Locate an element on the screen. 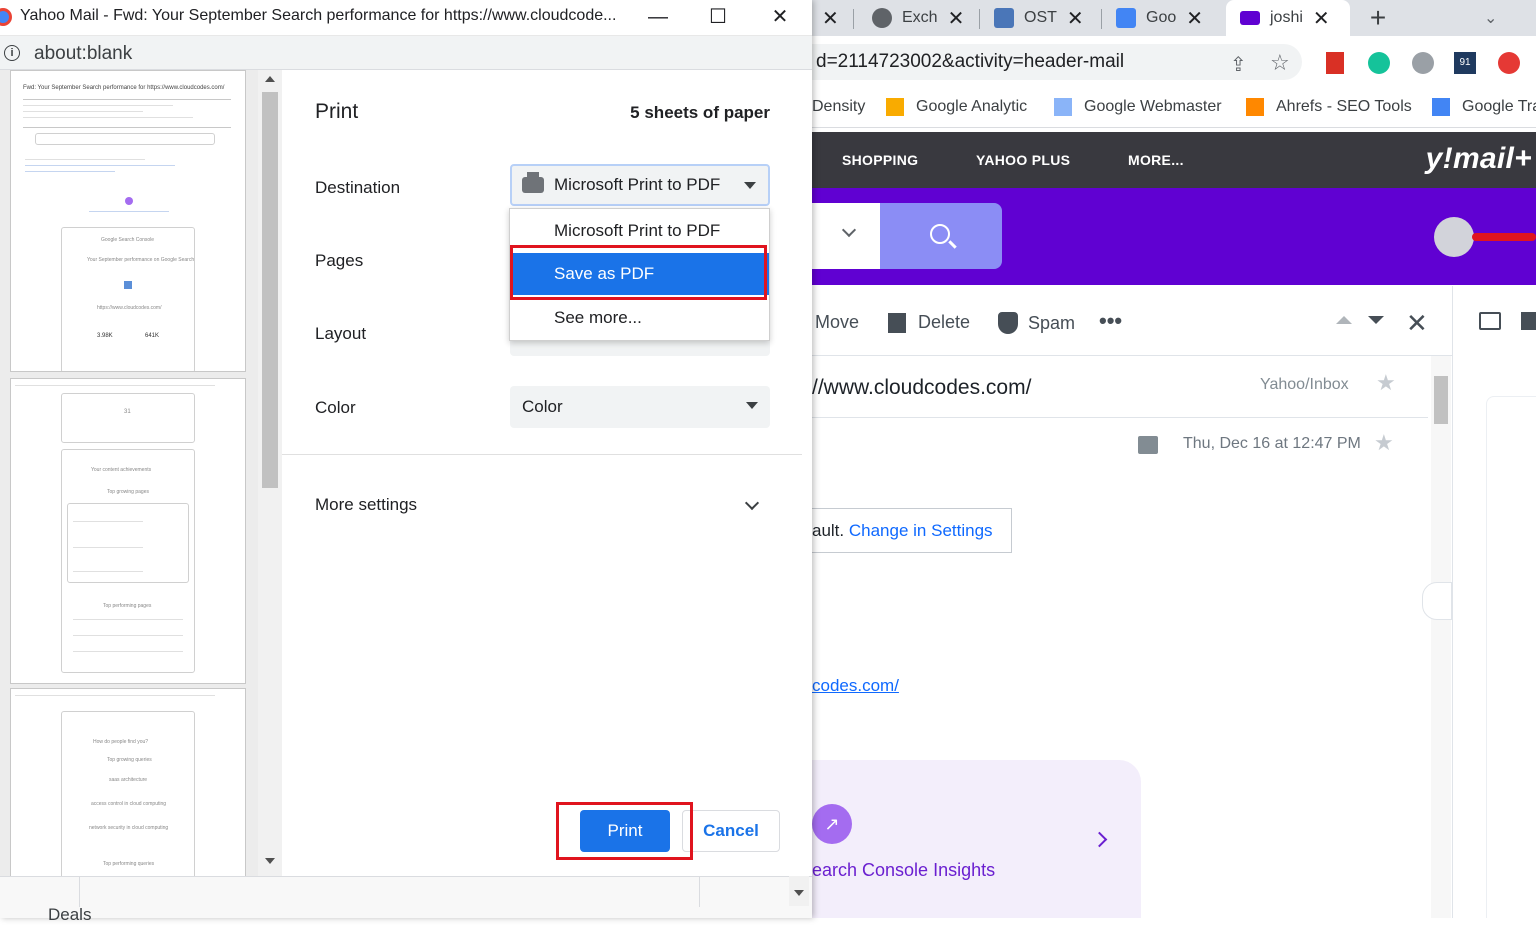 This screenshot has width=1536, height=925. change-settings-link: Change in Settings is located at coordinates (921, 530).